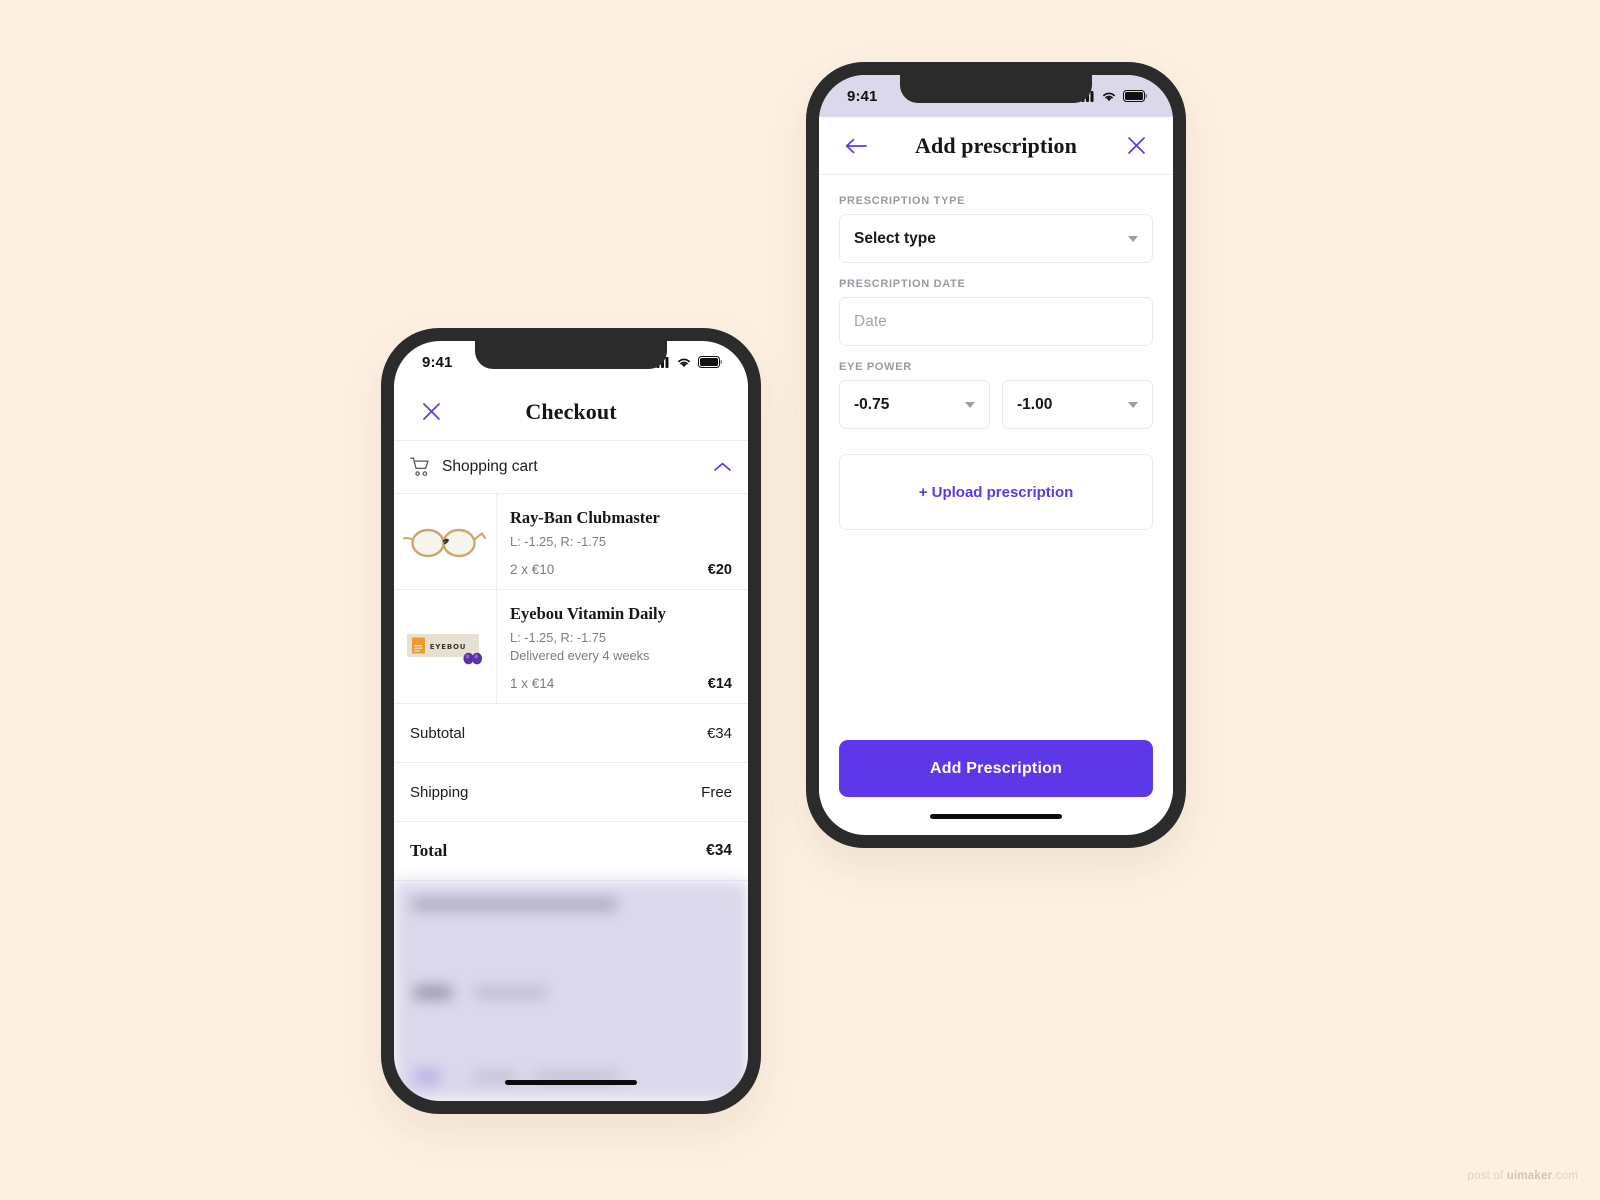 This screenshot has width=1600, height=1200. Describe the element at coordinates (902, 284) in the screenshot. I see `prescription-date-label: PRESCRIPTION DATE` at that location.